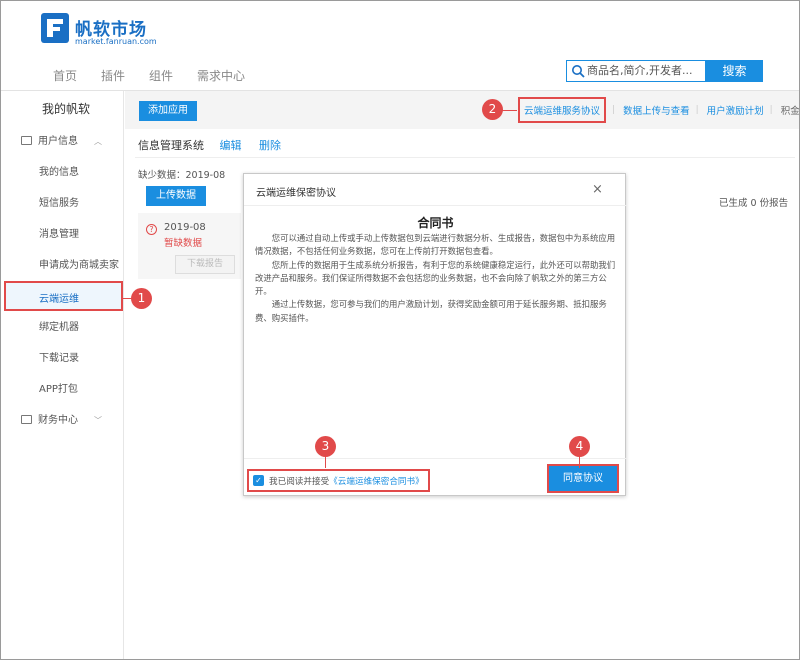  Describe the element at coordinates (376, 481) in the screenshot. I see `contract-link: 《云端运维保密合同书》` at that location.